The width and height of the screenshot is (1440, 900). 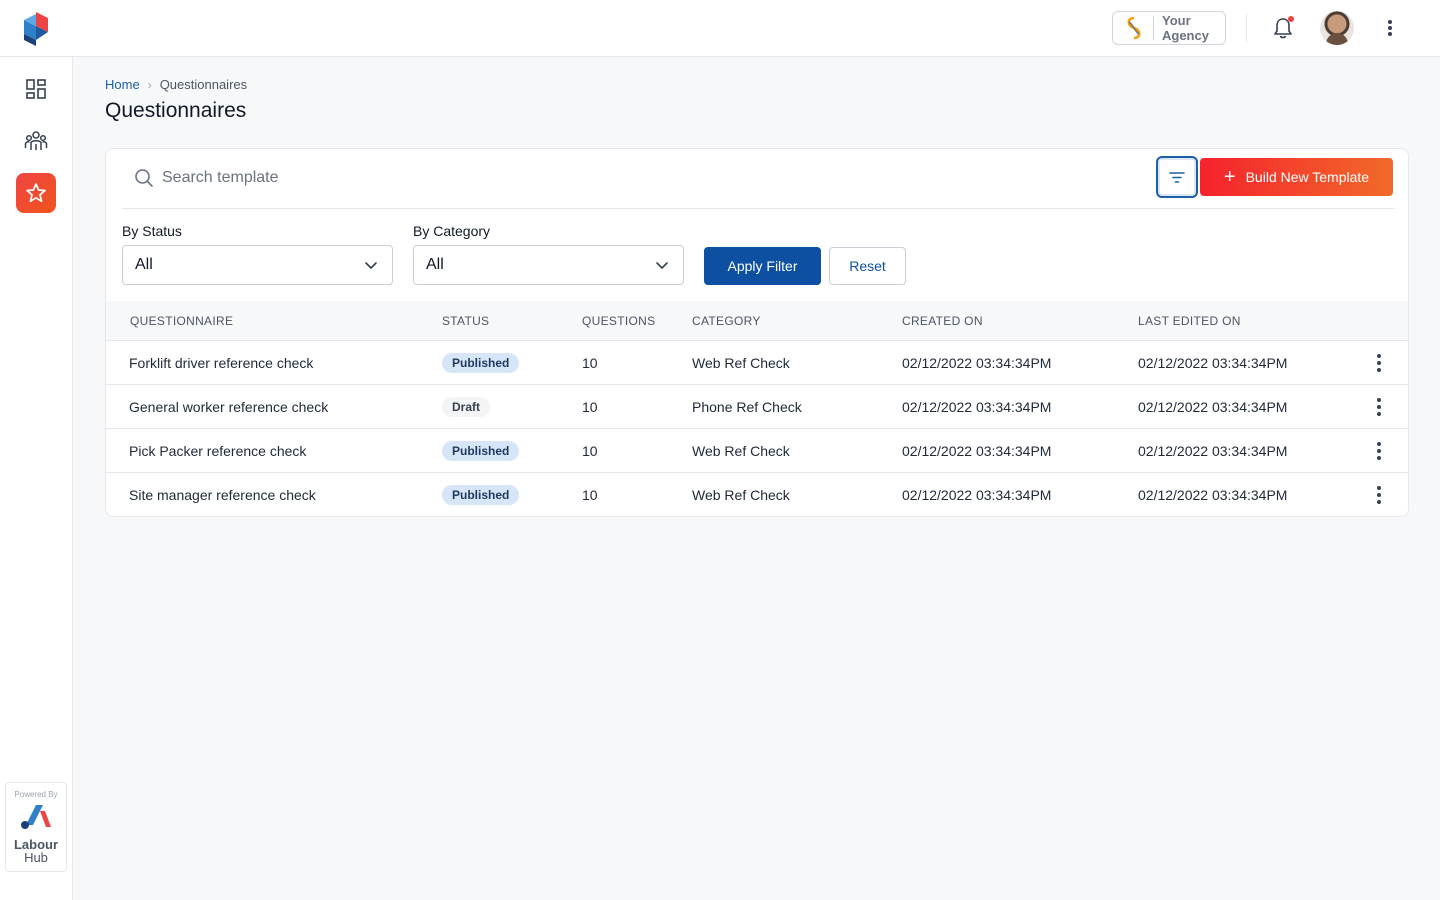 I want to click on agency-logo-icon, so click(x=1134, y=28).